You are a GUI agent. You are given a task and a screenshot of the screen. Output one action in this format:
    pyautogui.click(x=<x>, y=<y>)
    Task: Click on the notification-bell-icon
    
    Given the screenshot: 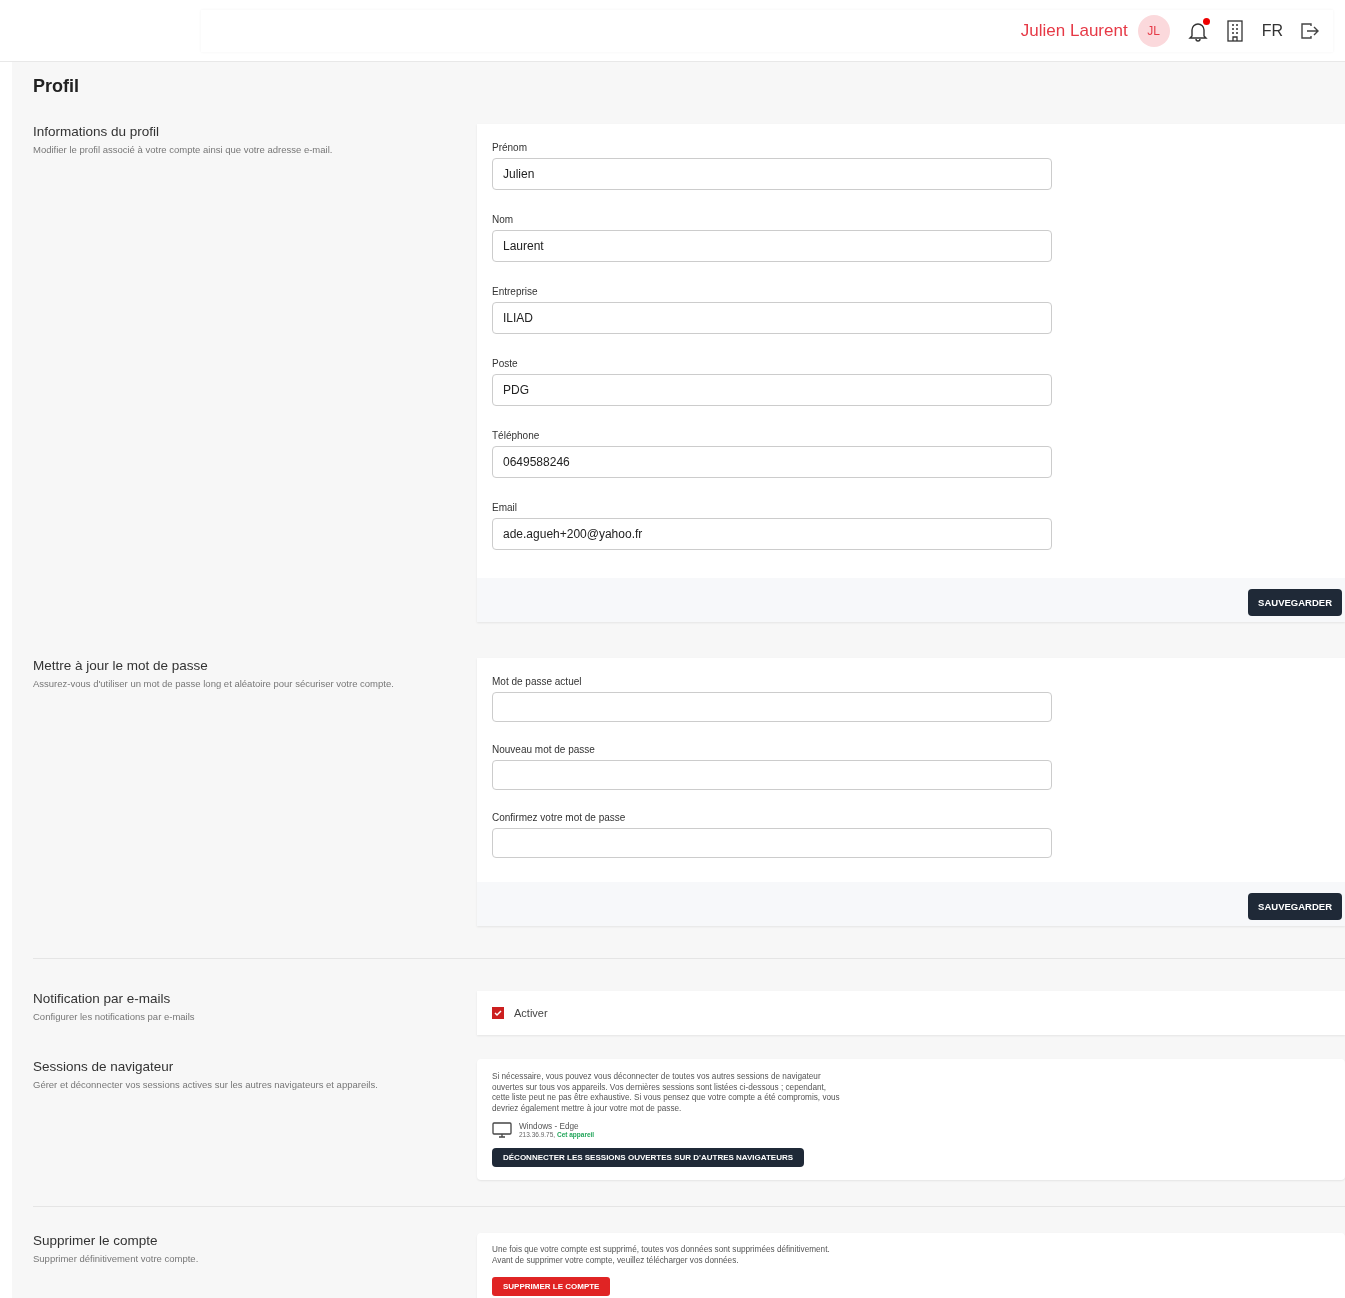 What is the action you would take?
    pyautogui.click(x=1197, y=31)
    